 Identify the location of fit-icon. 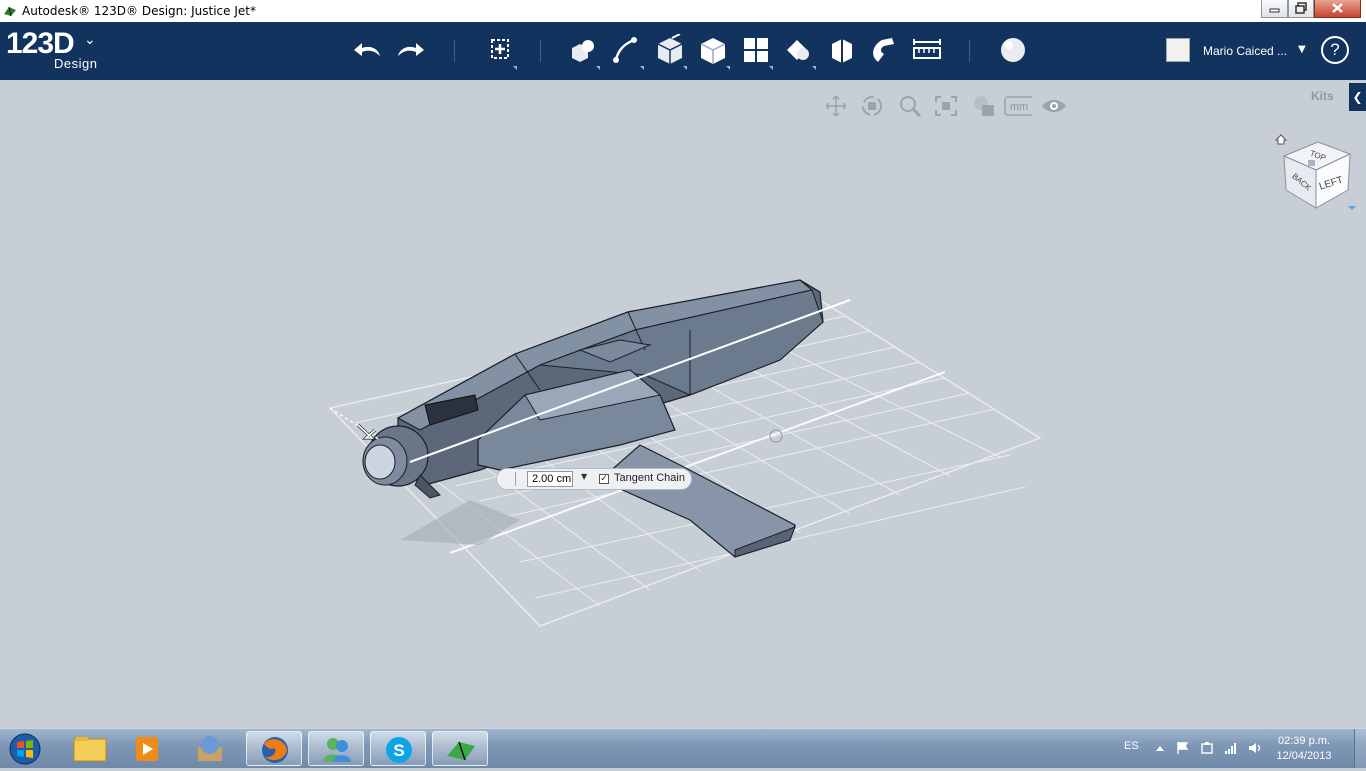
(946, 106).